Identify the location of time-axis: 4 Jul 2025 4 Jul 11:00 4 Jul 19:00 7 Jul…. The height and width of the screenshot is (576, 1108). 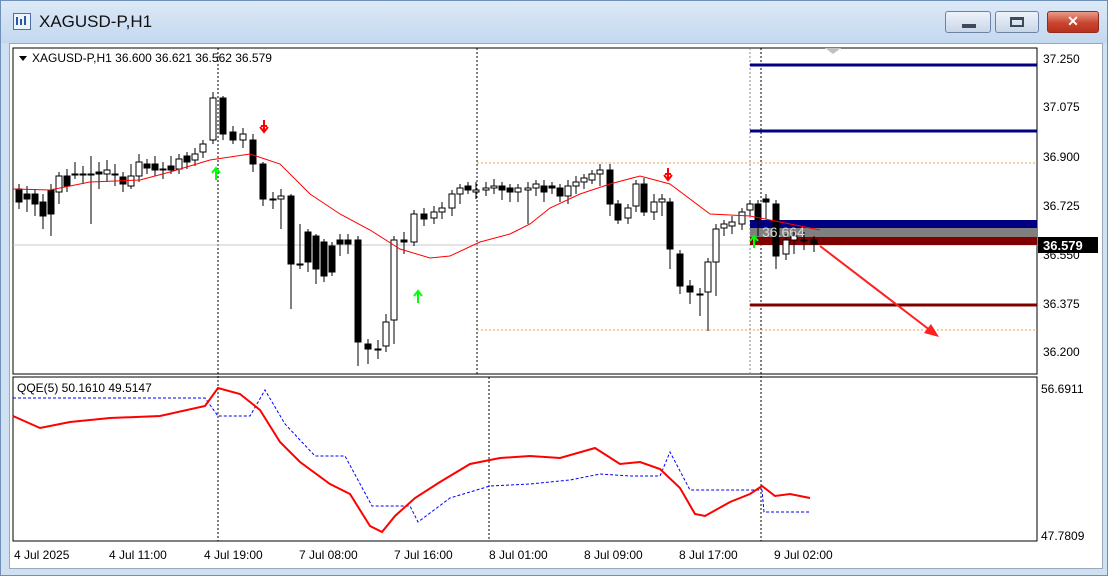
(423, 555).